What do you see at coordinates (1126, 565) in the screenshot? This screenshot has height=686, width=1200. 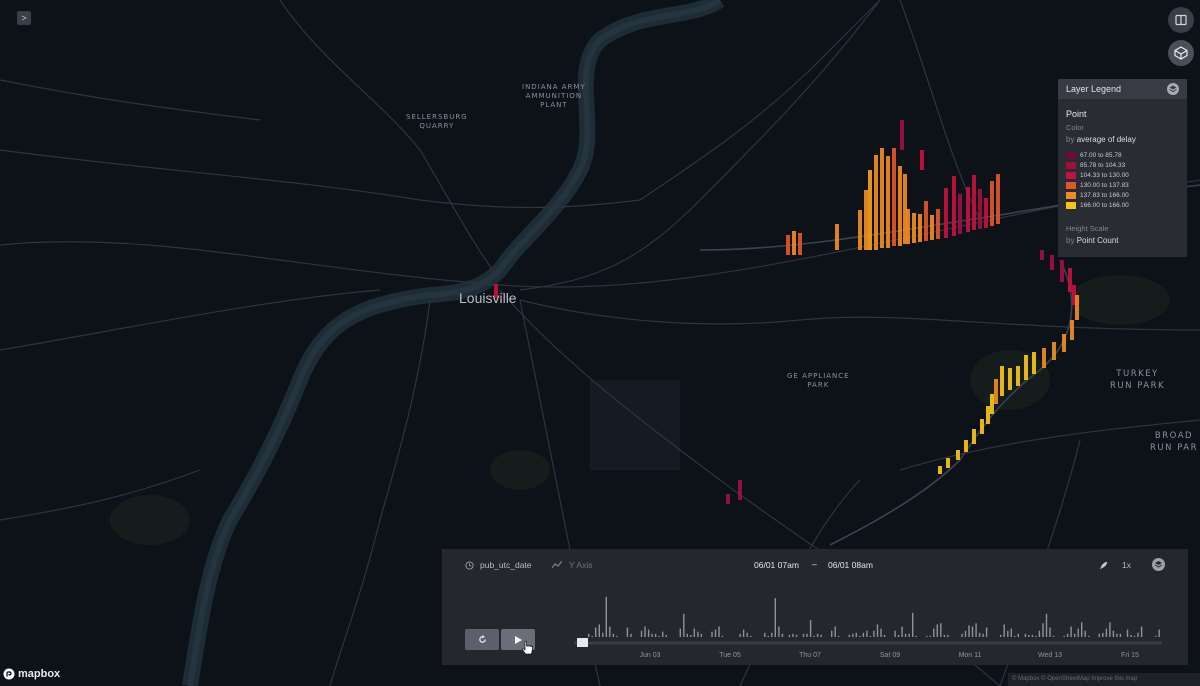 I see `speed-value: 1x` at bounding box center [1126, 565].